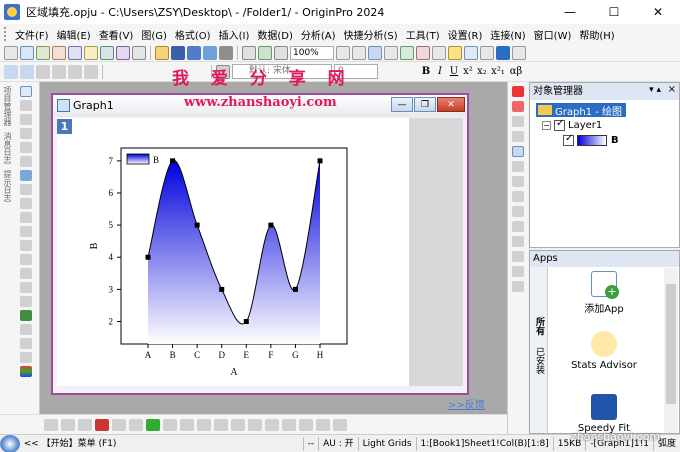 The image size is (680, 452). Describe the element at coordinates (153, 424) in the screenshot. I see `contour-plot-icon` at that location.